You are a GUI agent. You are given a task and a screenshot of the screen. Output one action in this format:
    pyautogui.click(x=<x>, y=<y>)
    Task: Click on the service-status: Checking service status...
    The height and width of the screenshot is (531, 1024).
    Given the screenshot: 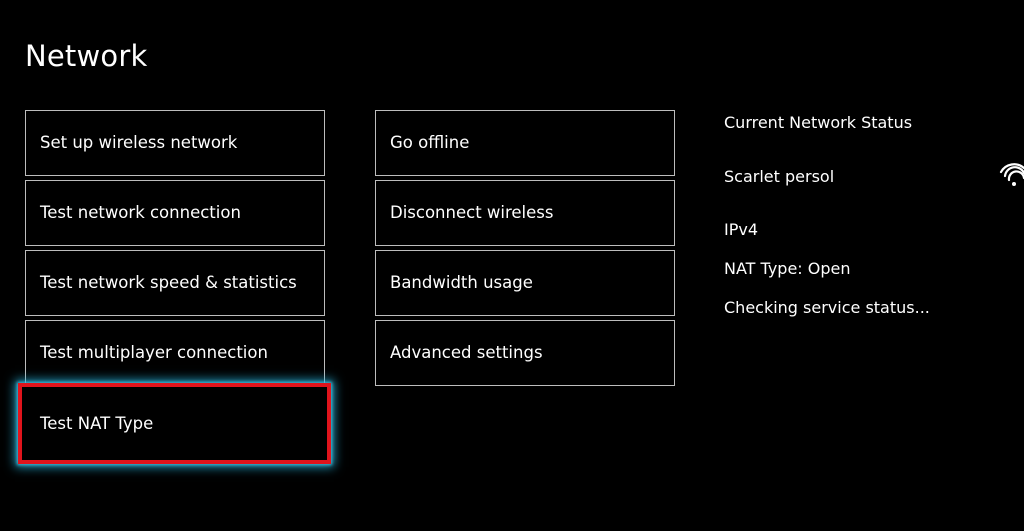 What is the action you would take?
    pyautogui.click(x=827, y=307)
    